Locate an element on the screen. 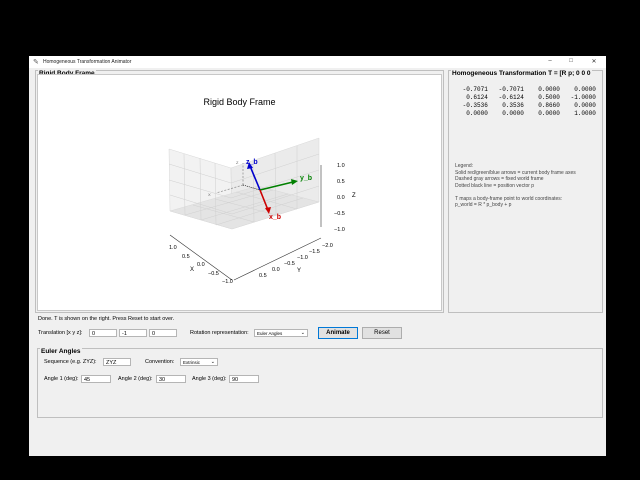  euler-title: Euler Angles is located at coordinates (61, 351).